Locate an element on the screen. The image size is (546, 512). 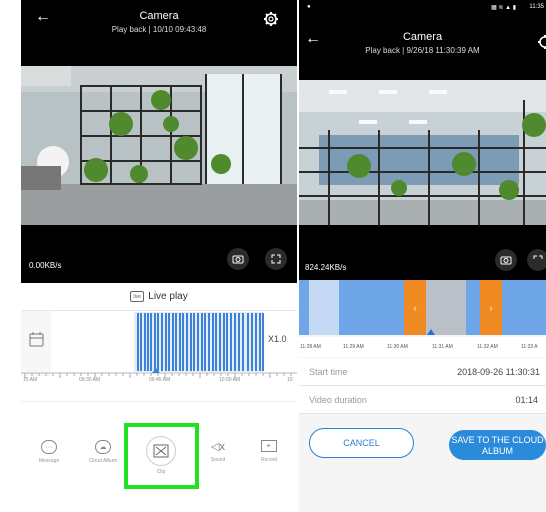
top-bar: ← Camera Play back | 10/10 09:43:48 is located at coordinates (159, 33).